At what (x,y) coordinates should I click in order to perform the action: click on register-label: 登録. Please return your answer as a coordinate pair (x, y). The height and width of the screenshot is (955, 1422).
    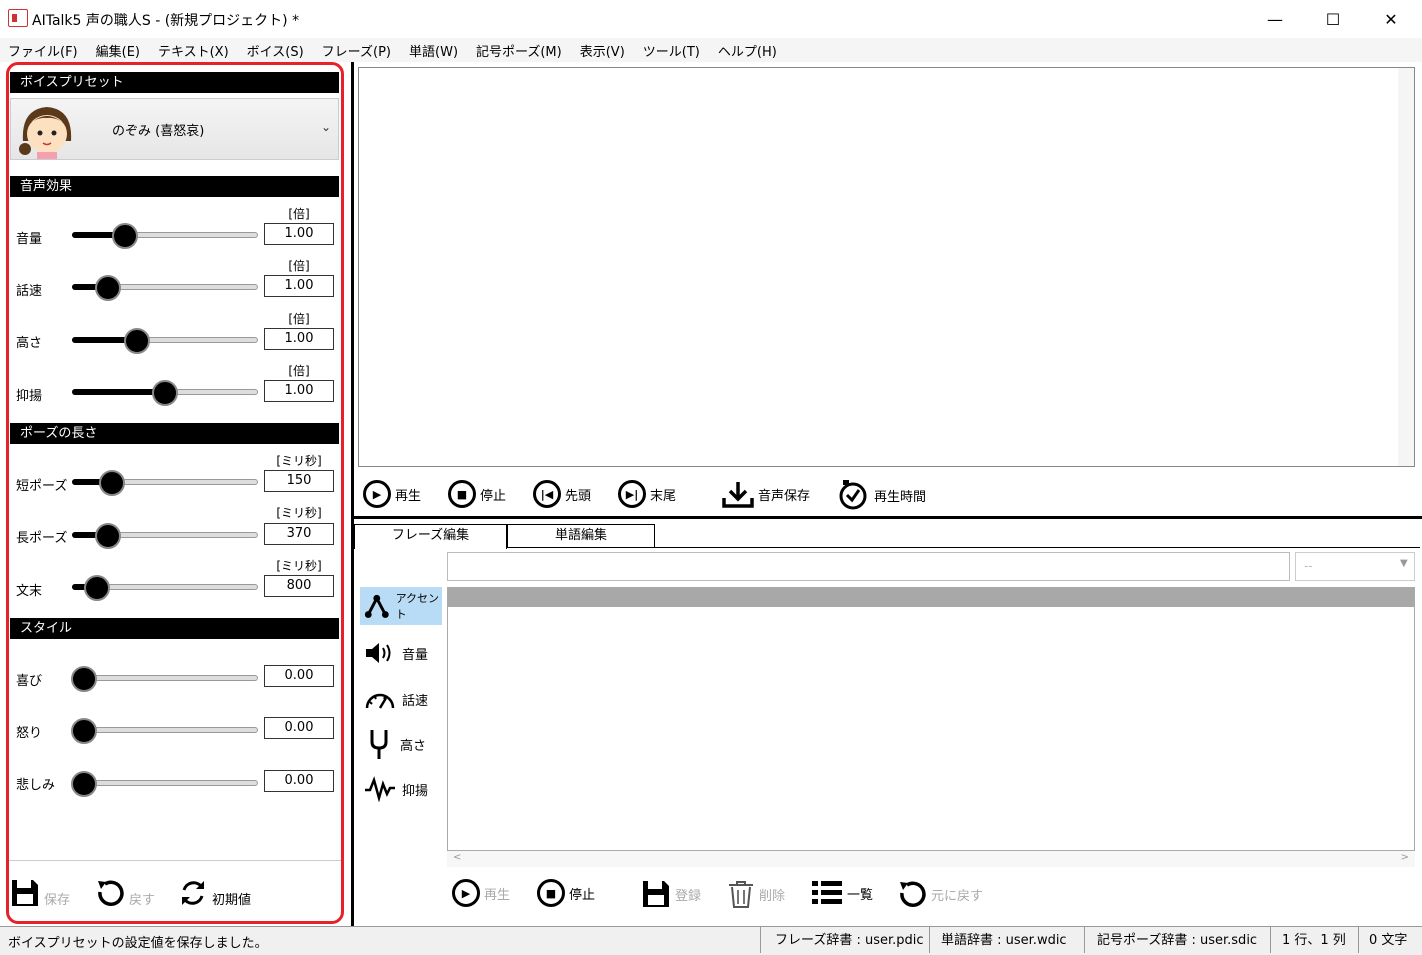
    Looking at the image, I should click on (688, 896).